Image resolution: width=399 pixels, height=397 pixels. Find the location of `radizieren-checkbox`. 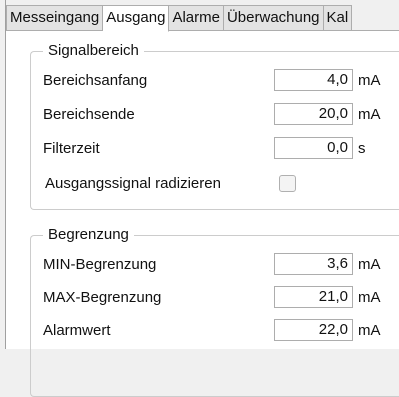

radizieren-checkbox is located at coordinates (287, 183).